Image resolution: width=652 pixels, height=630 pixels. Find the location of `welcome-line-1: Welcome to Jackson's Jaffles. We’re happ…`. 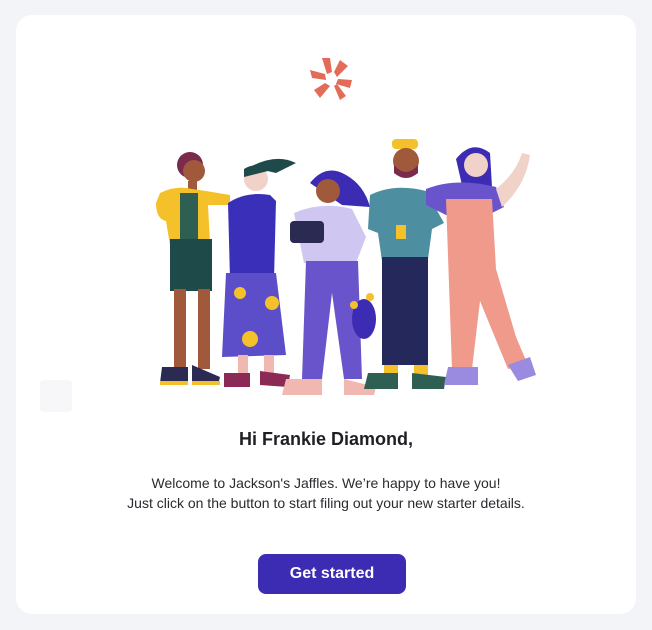

welcome-line-1: Welcome to Jackson's Jaffles. We’re happ… is located at coordinates (326, 483).